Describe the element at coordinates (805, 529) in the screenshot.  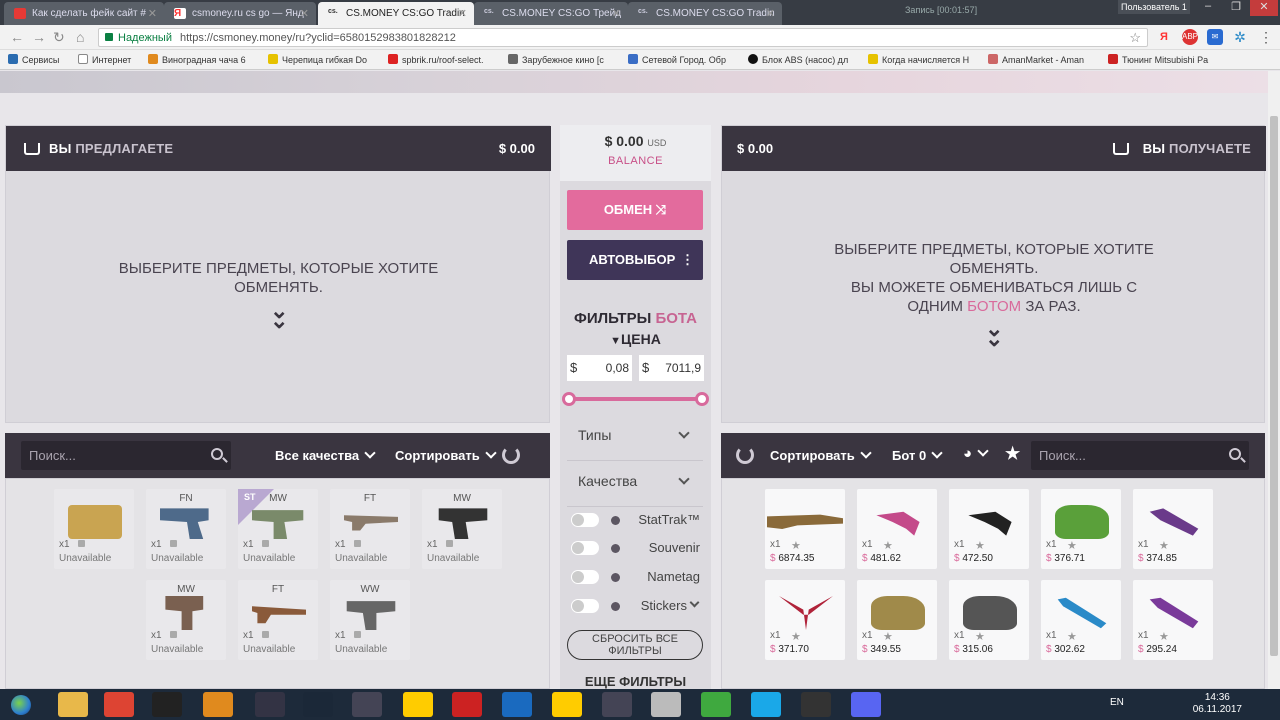
I see `bot-item: x1 ★ $ 6874.35` at that location.